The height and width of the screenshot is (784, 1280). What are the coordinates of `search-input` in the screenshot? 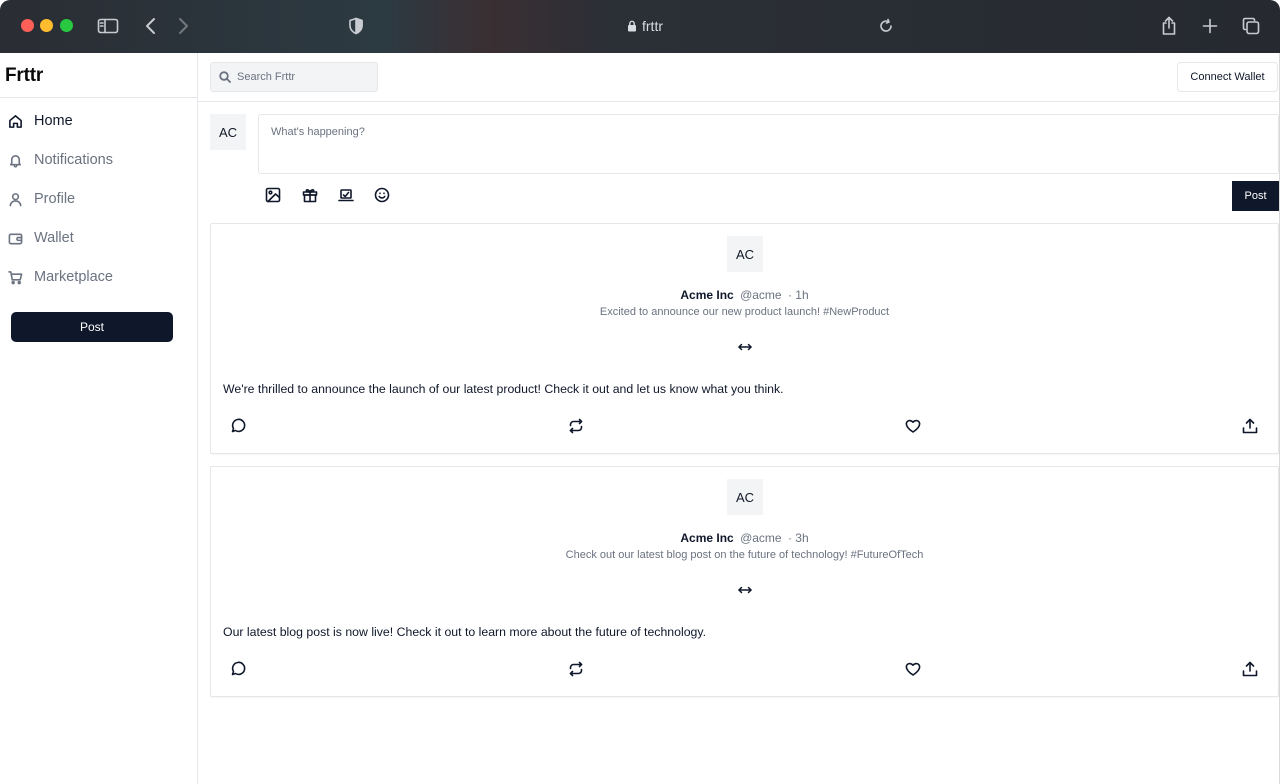 It's located at (302, 77).